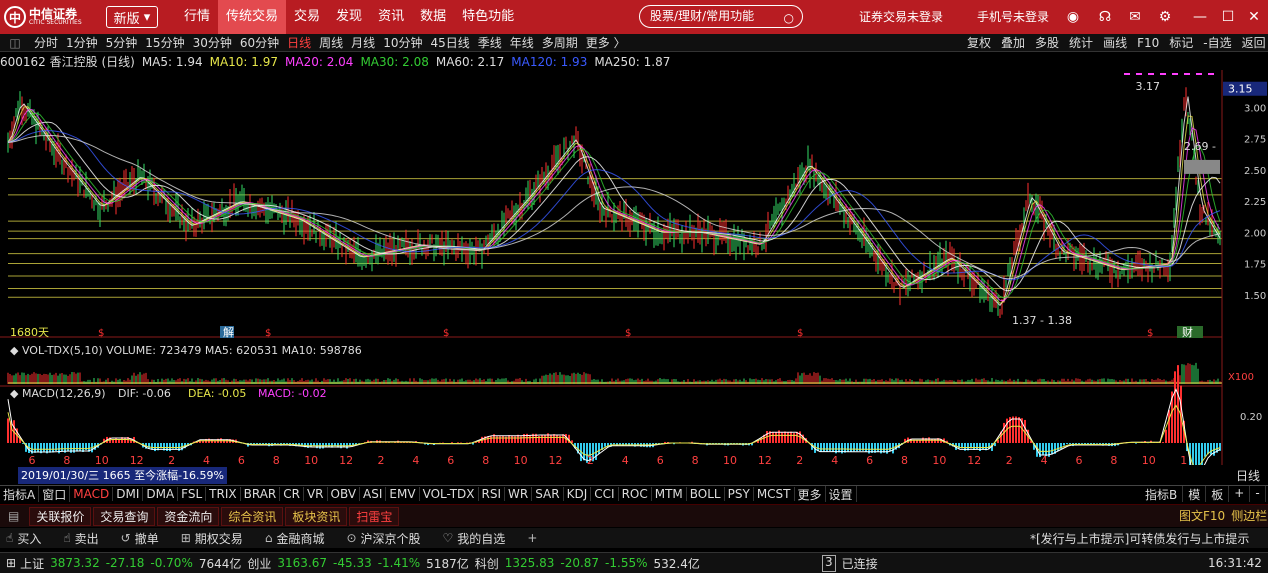 Image resolution: width=1268 pixels, height=573 pixels. I want to click on period-6: 日线, so click(299, 42).